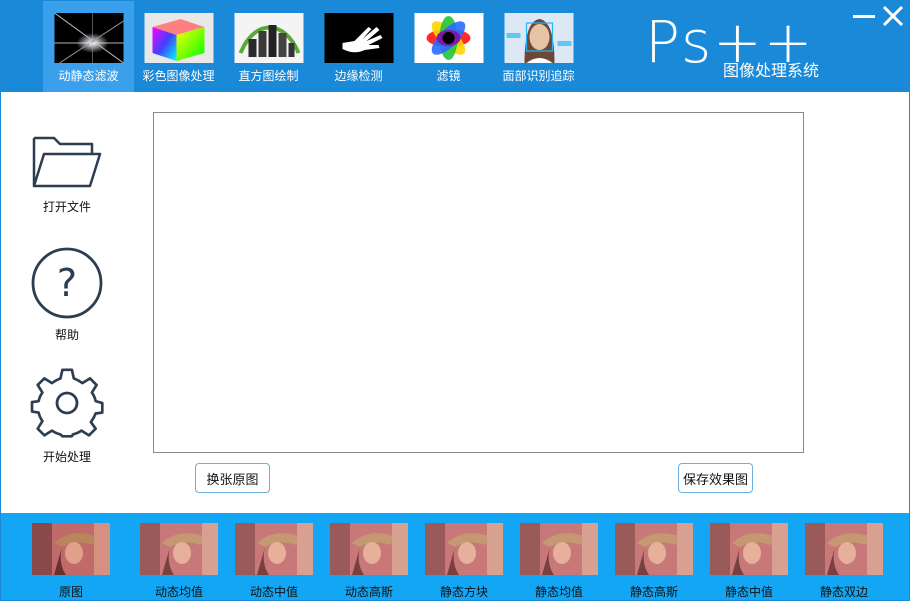  I want to click on face-tracking-icon, so click(538, 38).